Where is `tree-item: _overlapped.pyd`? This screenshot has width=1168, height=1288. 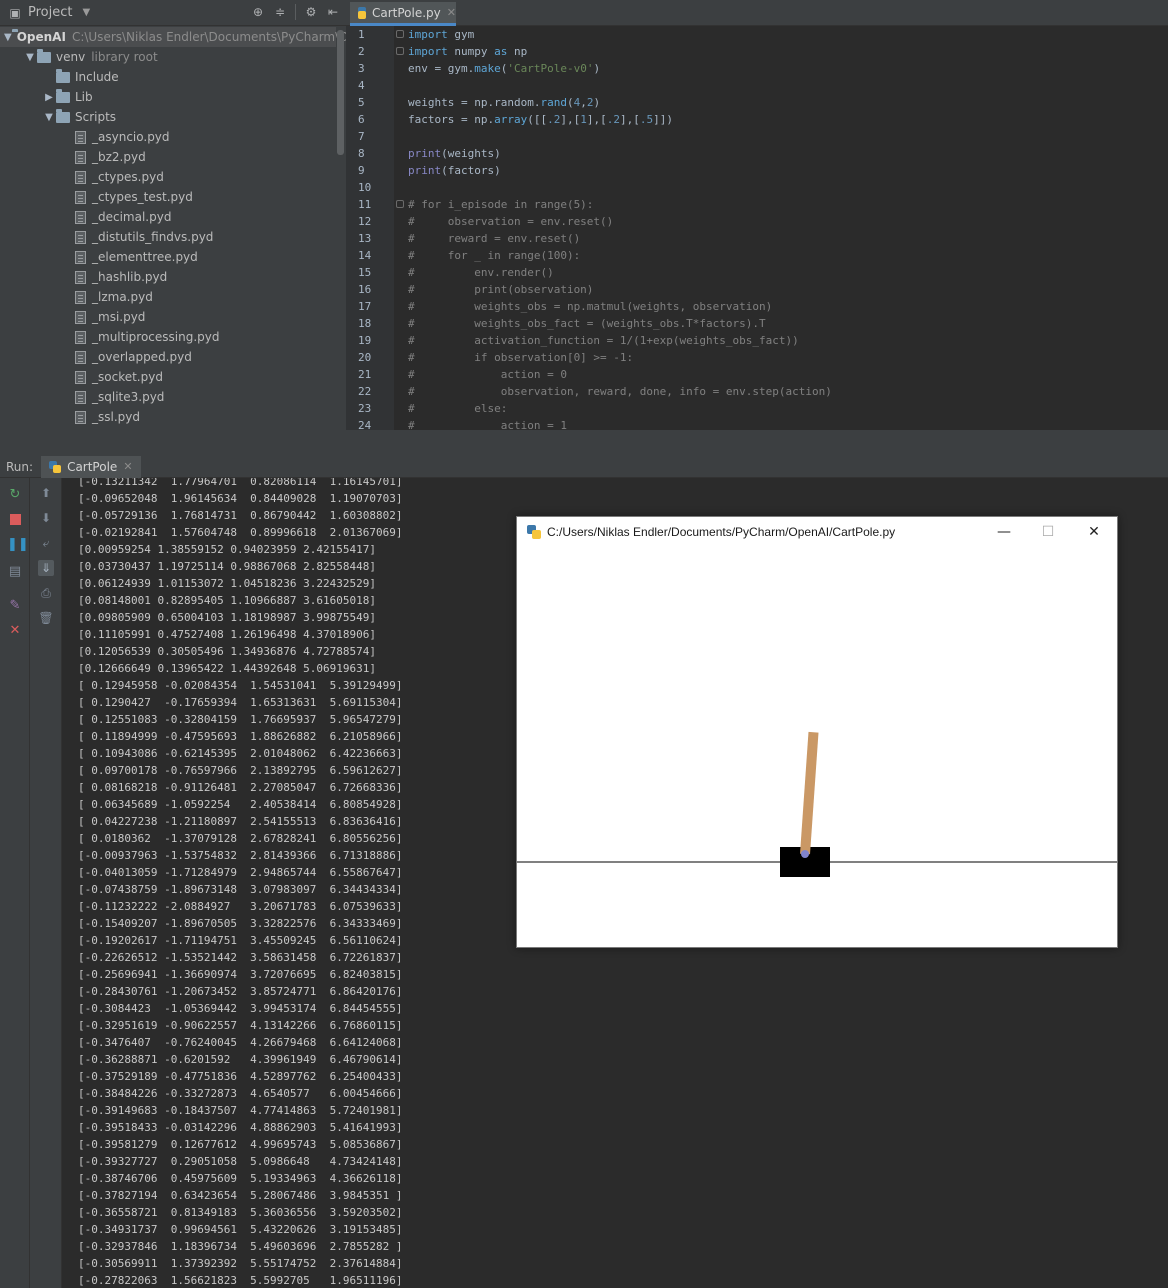
tree-item: _overlapped.pyd is located at coordinates (168, 357).